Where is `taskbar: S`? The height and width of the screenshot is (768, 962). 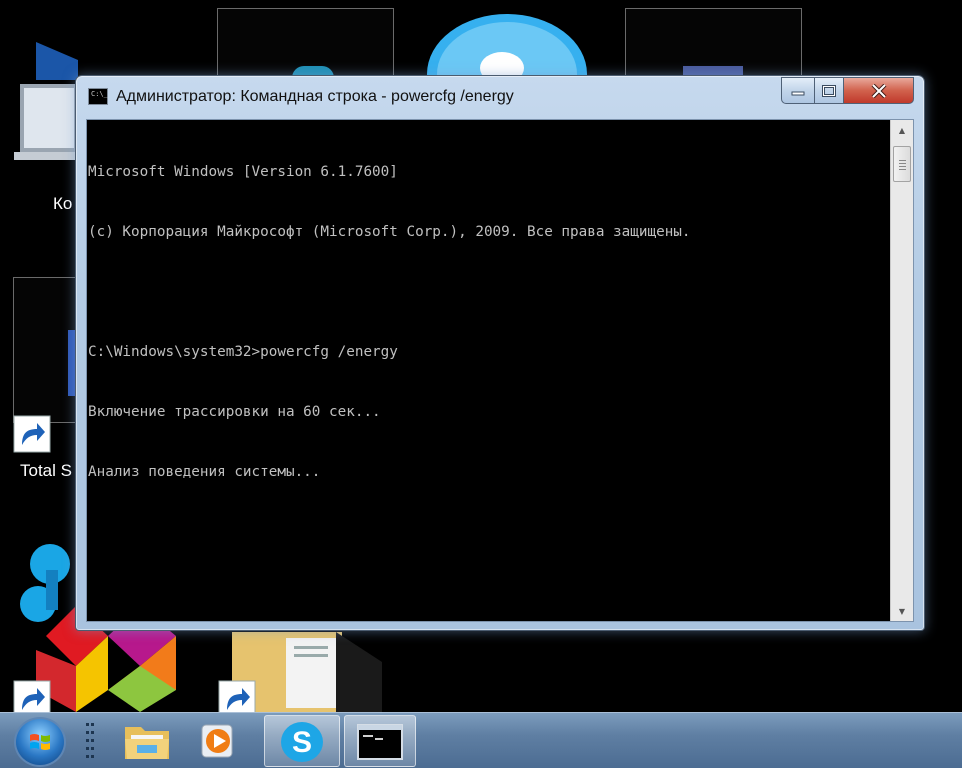 taskbar: S is located at coordinates (481, 740).